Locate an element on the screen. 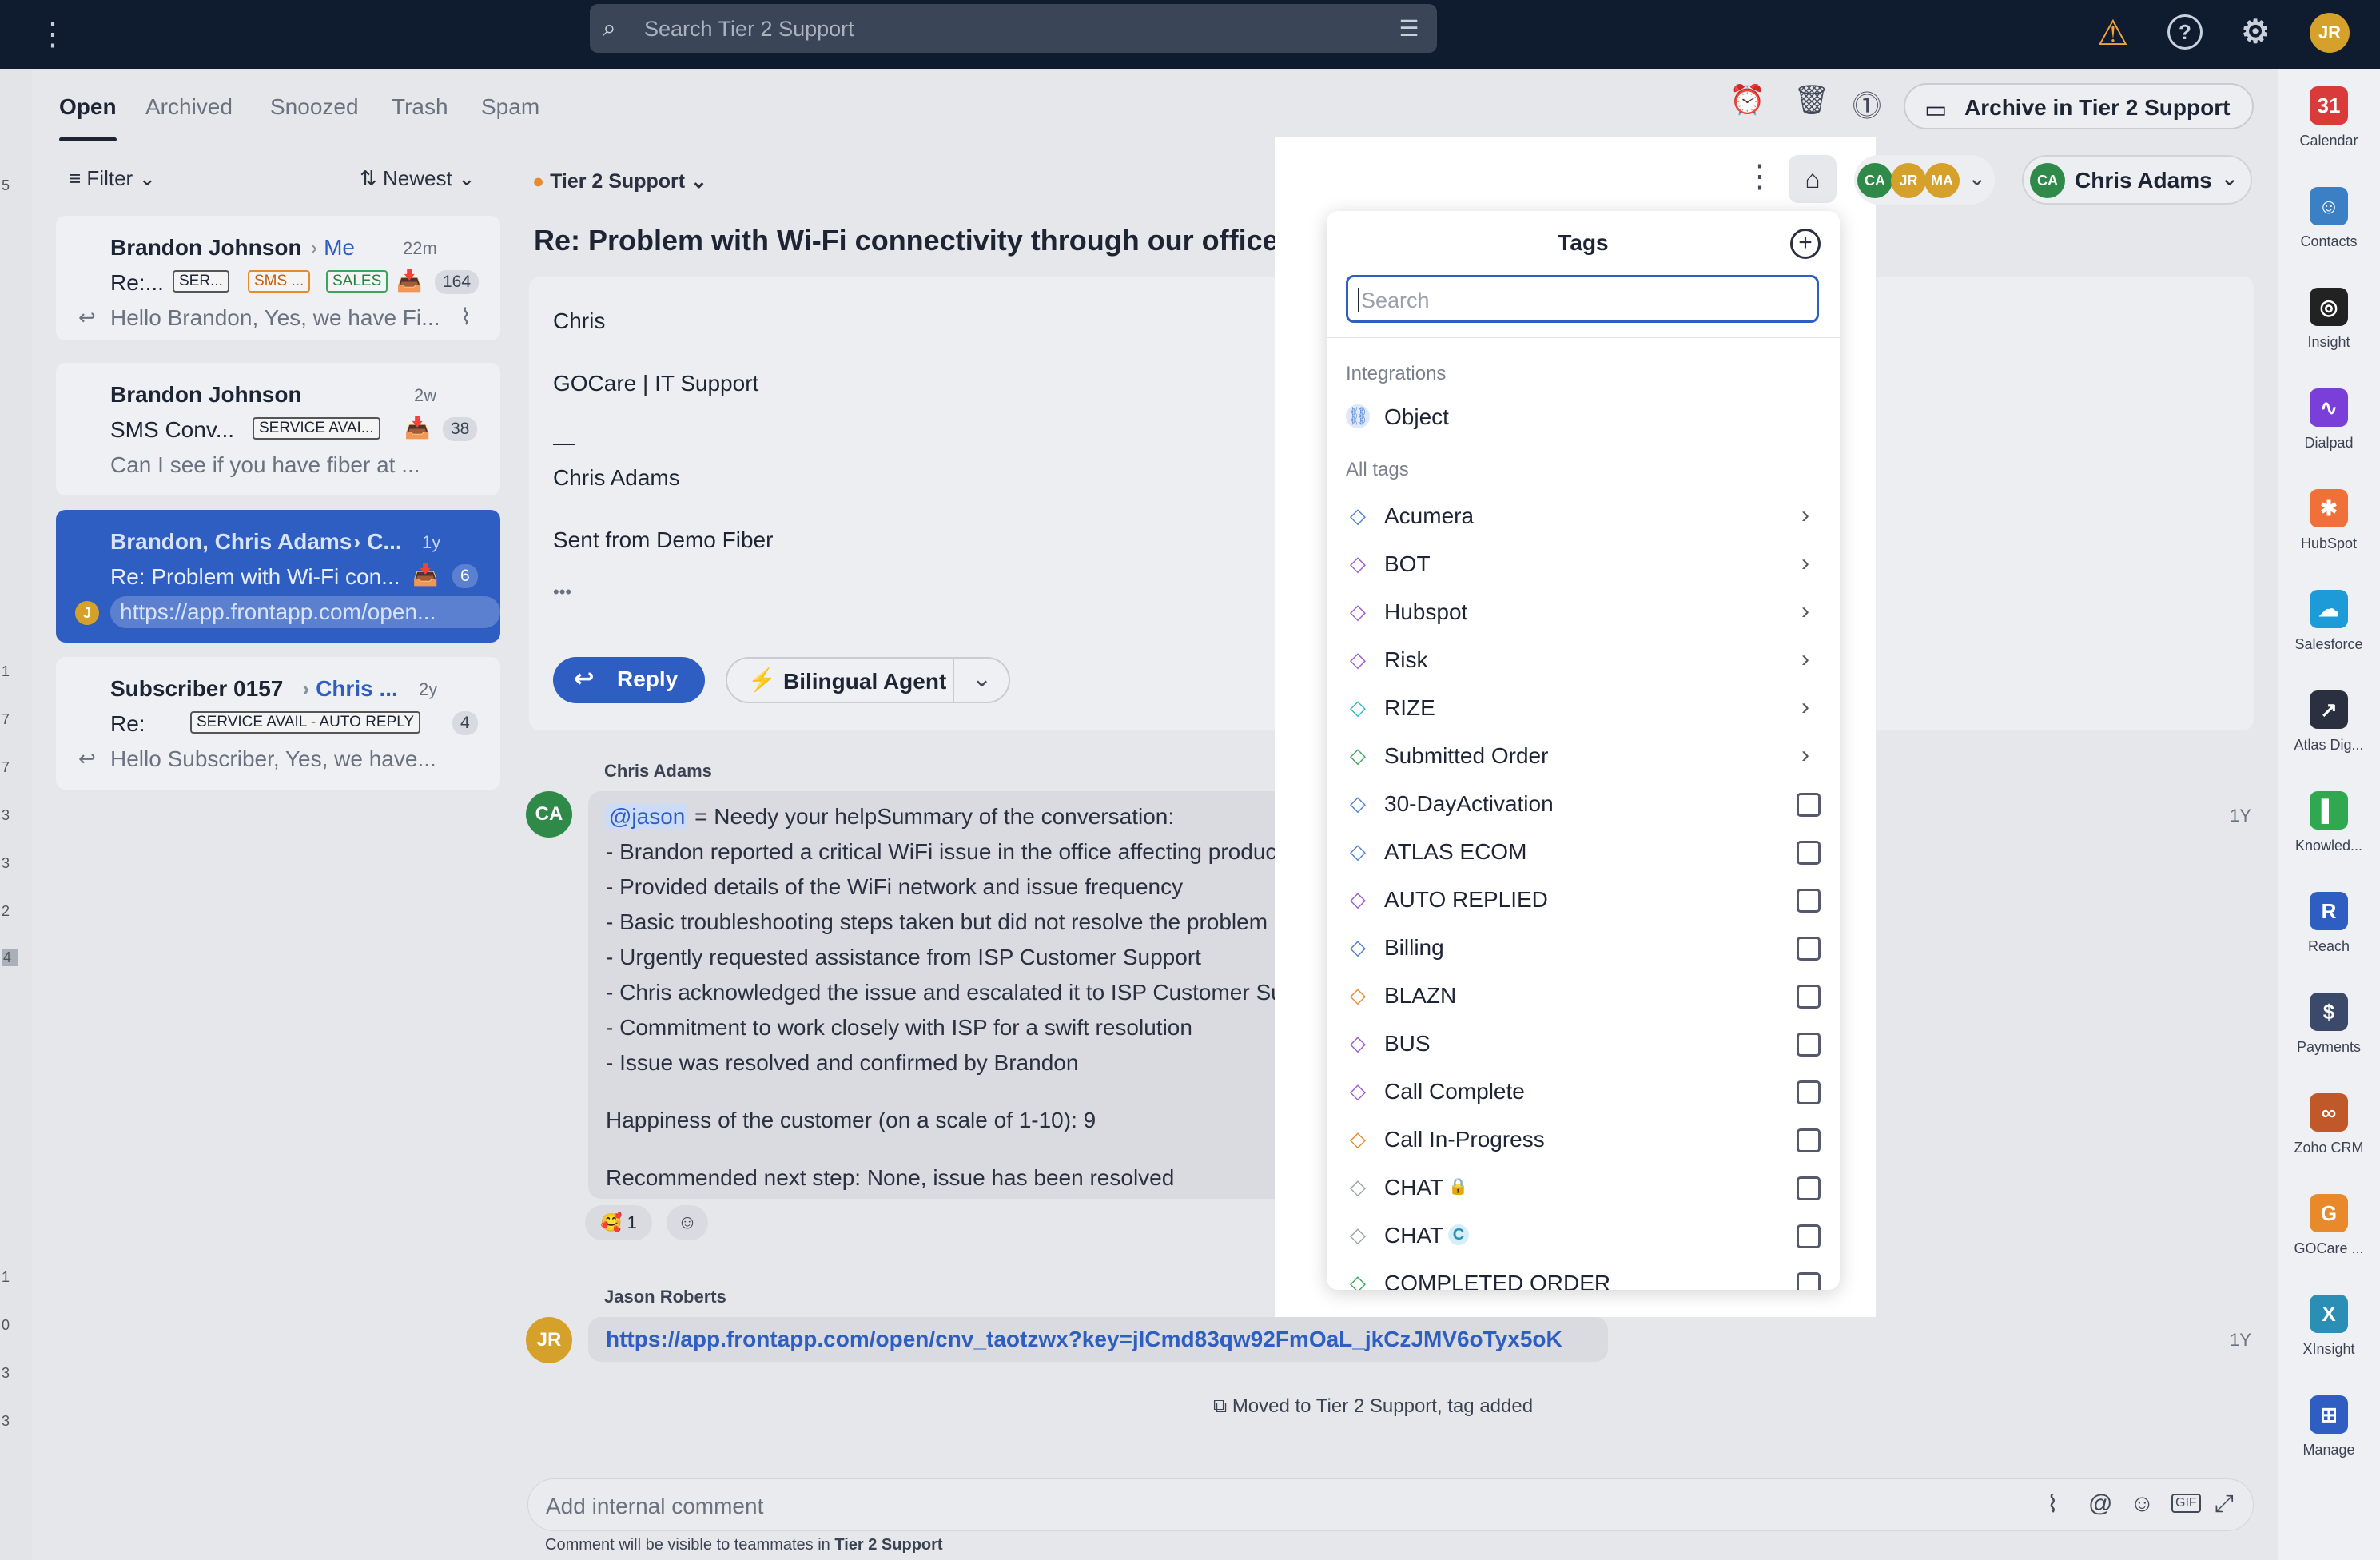  tab-snoozed: Snoozed is located at coordinates (314, 107).